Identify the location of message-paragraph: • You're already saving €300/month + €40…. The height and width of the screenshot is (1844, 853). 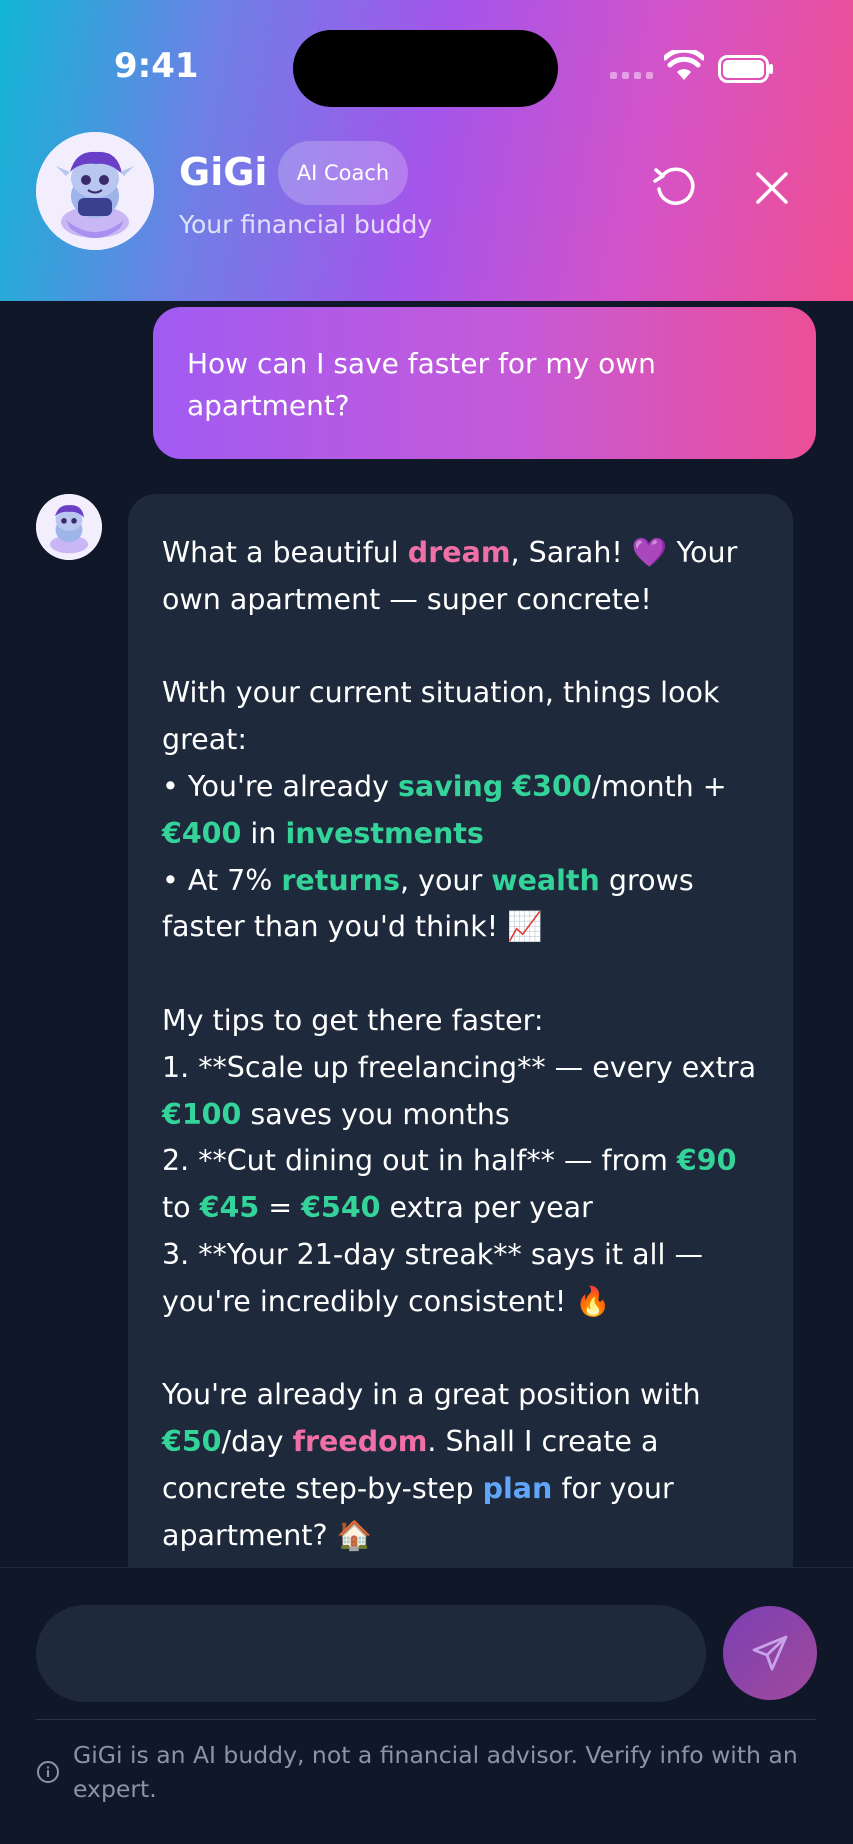
(460, 811).